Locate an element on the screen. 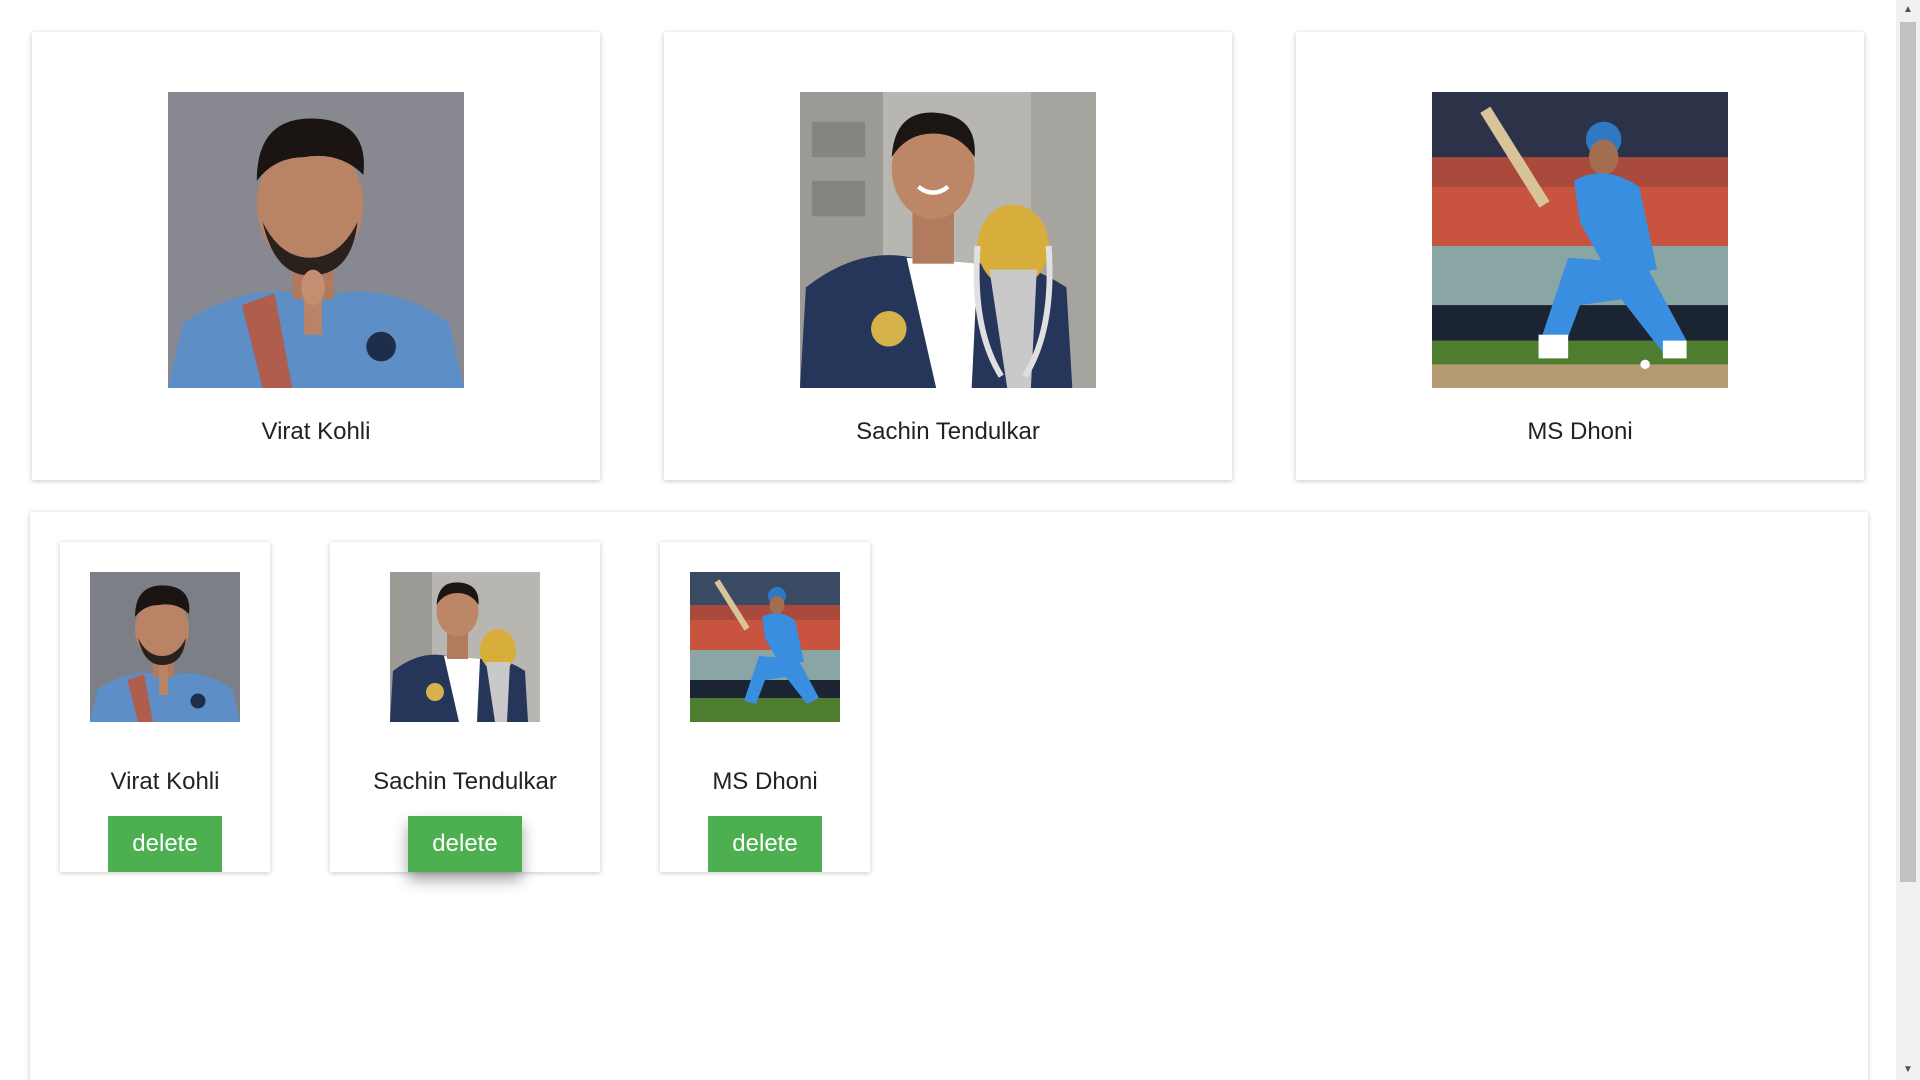 This screenshot has width=1920, height=1080. selected-card-sachin-tendulkar: Sachin Tendulkar delete is located at coordinates (465, 707).